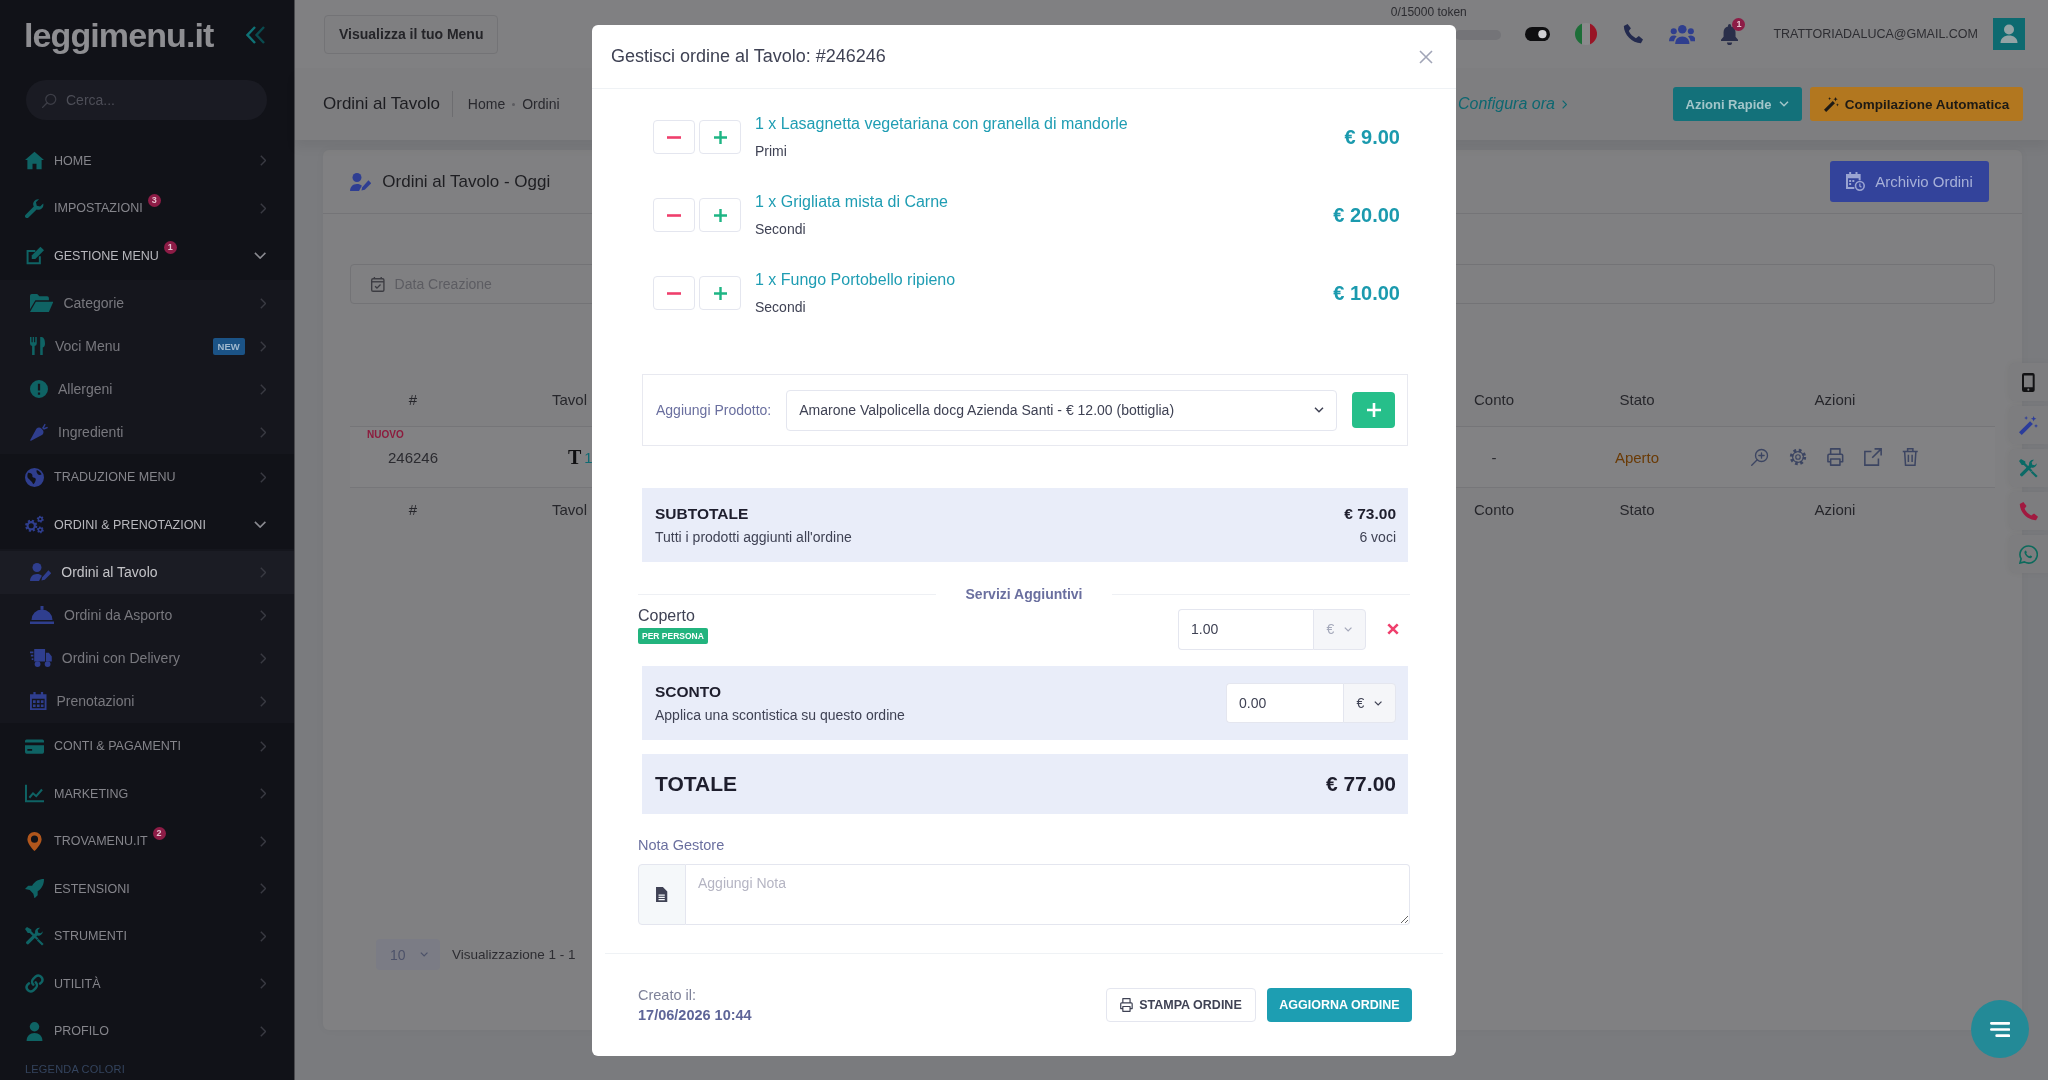  What do you see at coordinates (696, 784) in the screenshot?
I see `total-label: TOTALE` at bounding box center [696, 784].